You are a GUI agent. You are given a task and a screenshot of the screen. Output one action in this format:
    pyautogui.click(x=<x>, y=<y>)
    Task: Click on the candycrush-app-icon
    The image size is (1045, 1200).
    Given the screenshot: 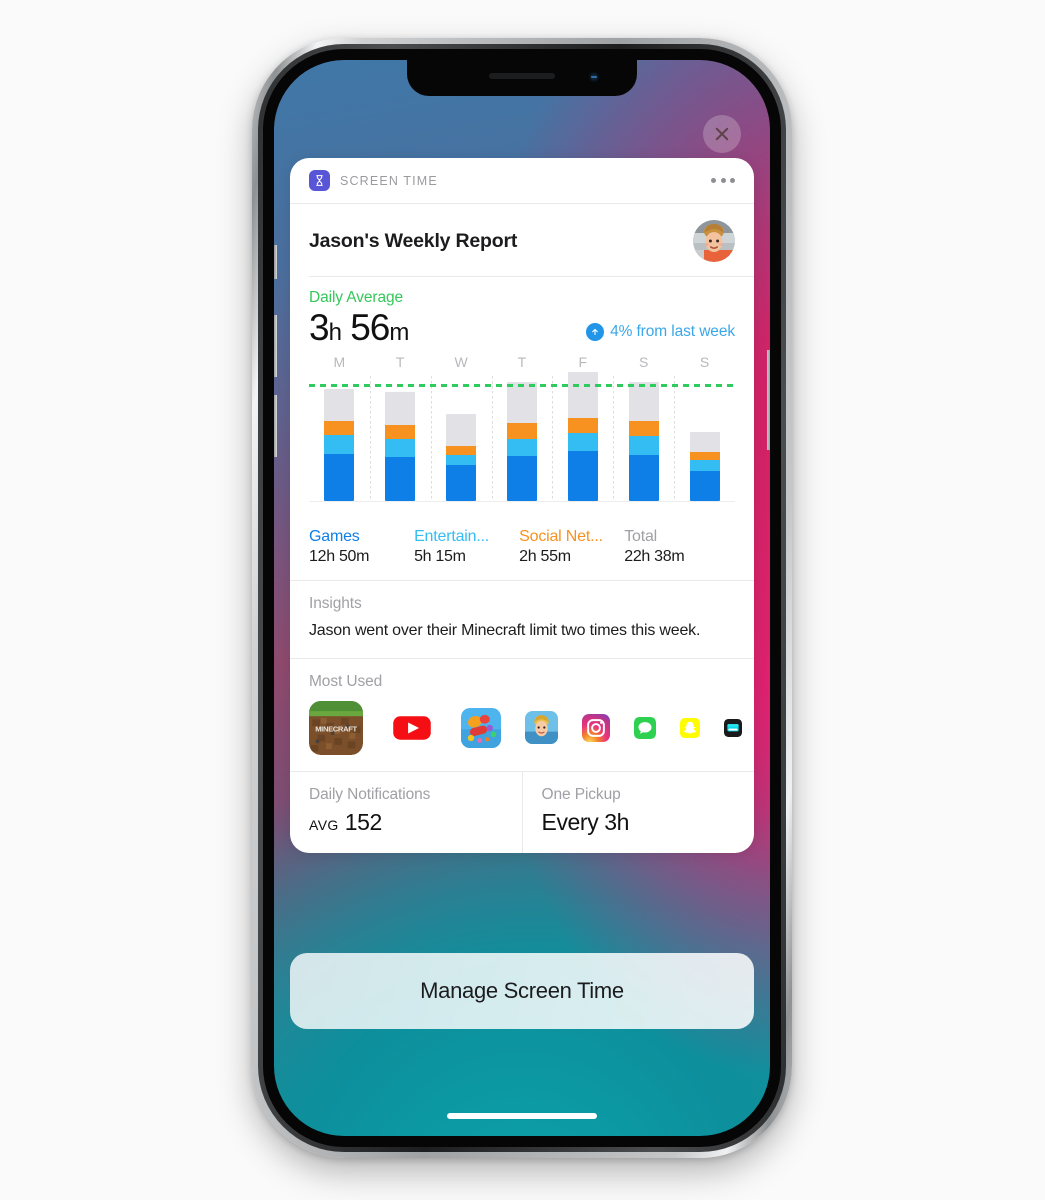 What is the action you would take?
    pyautogui.click(x=481, y=727)
    